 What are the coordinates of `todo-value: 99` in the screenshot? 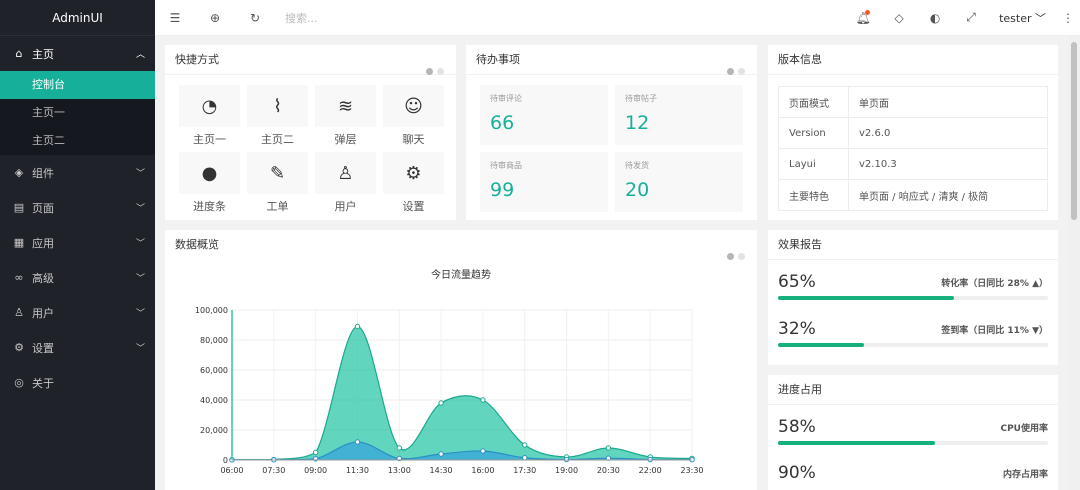 It's located at (502, 190).